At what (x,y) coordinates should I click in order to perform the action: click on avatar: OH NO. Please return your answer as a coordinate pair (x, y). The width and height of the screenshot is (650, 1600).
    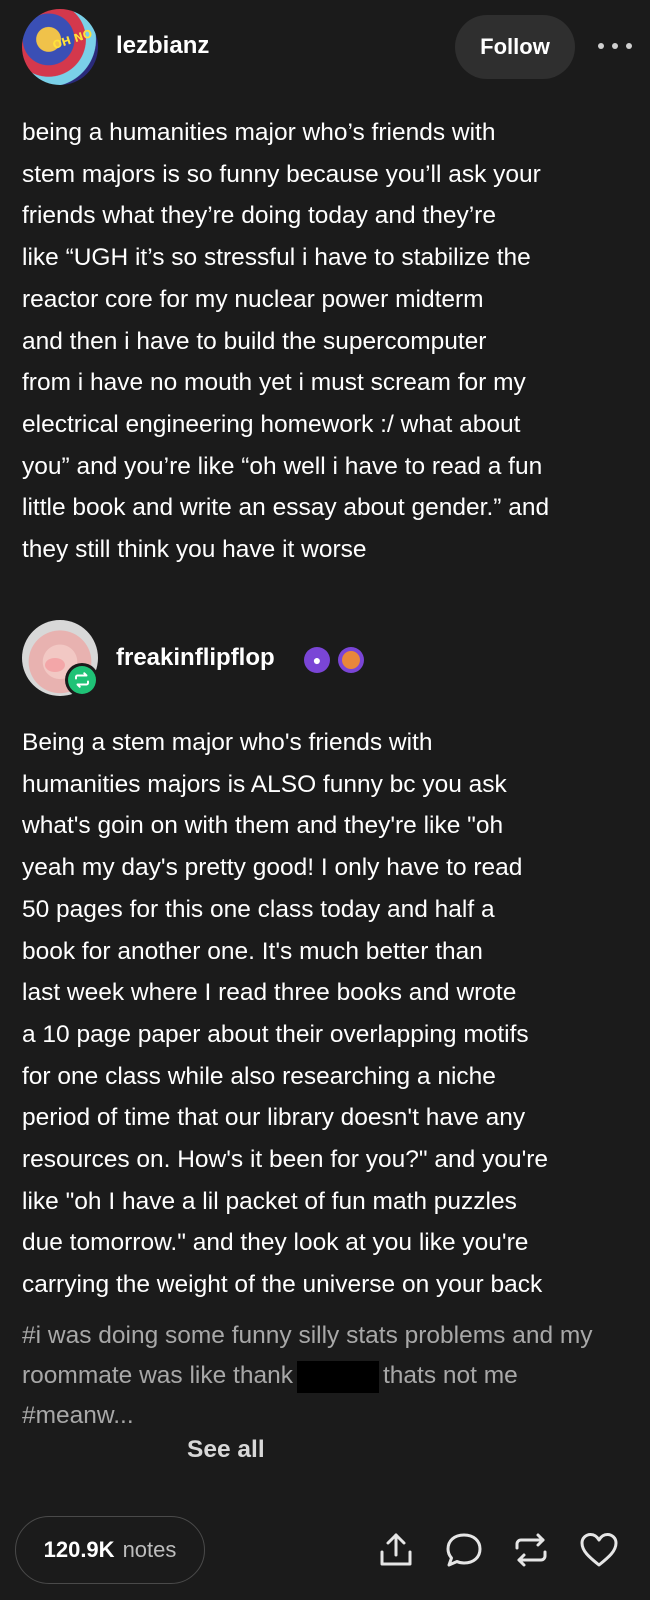
    Looking at the image, I should click on (60, 47).